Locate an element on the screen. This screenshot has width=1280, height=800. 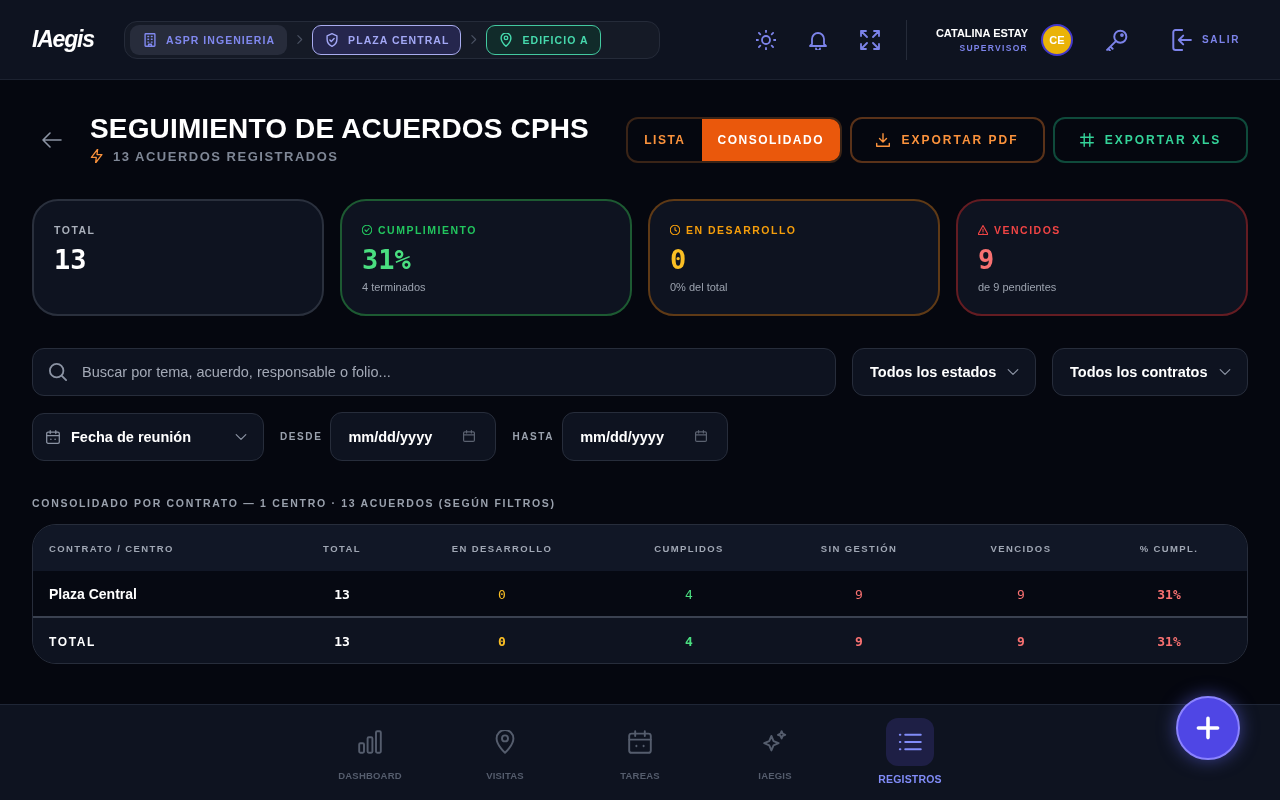
table-row: Plaza Central 13 0 4 9 9 31% is located at coordinates (640, 593).